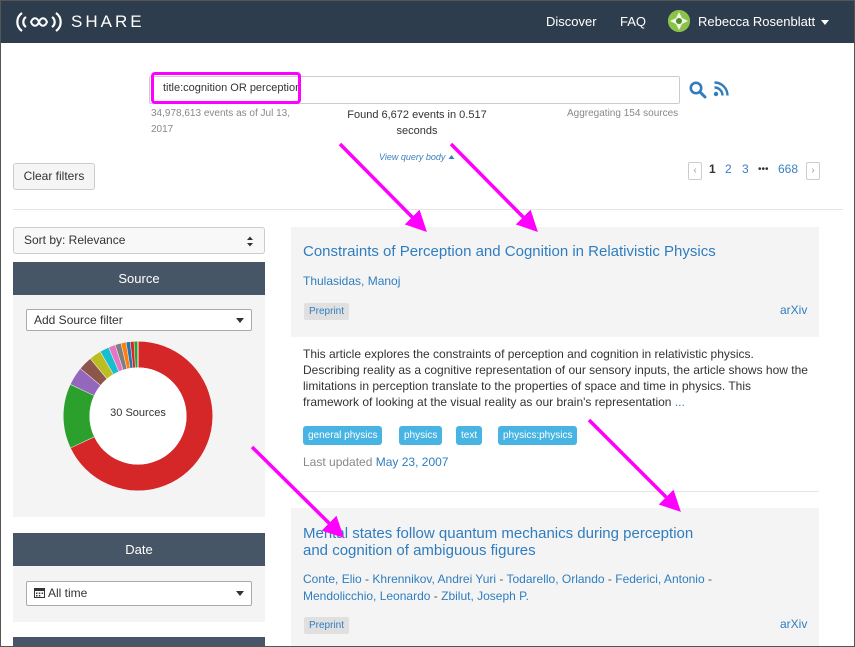  Describe the element at coordinates (757, 21) in the screenshot. I see `user-name: Rebecca Rosenblatt` at that location.